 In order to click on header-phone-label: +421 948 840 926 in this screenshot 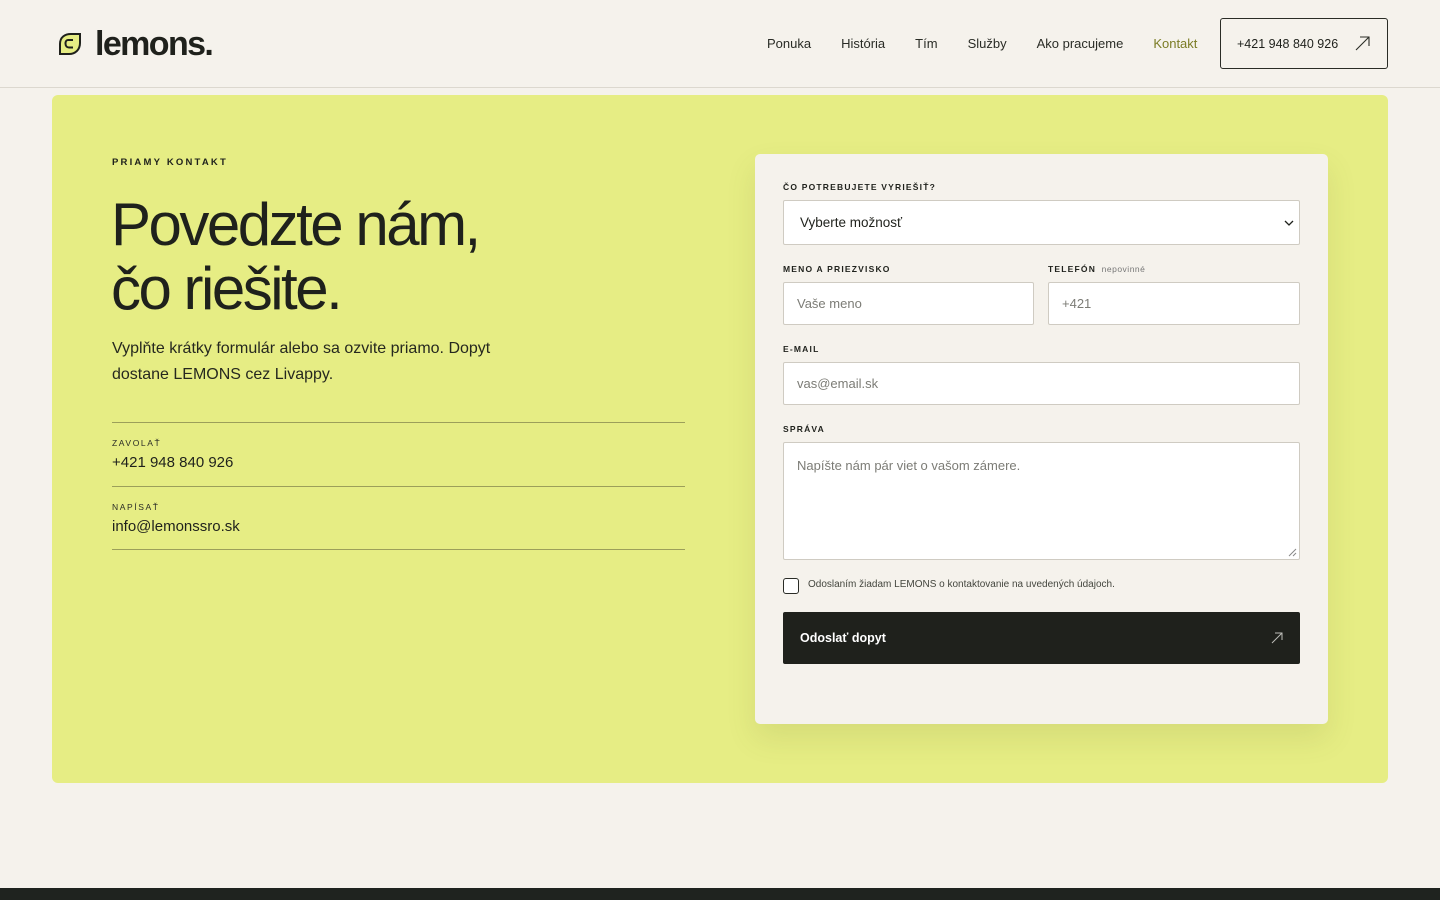, I will do `click(1288, 43)`.